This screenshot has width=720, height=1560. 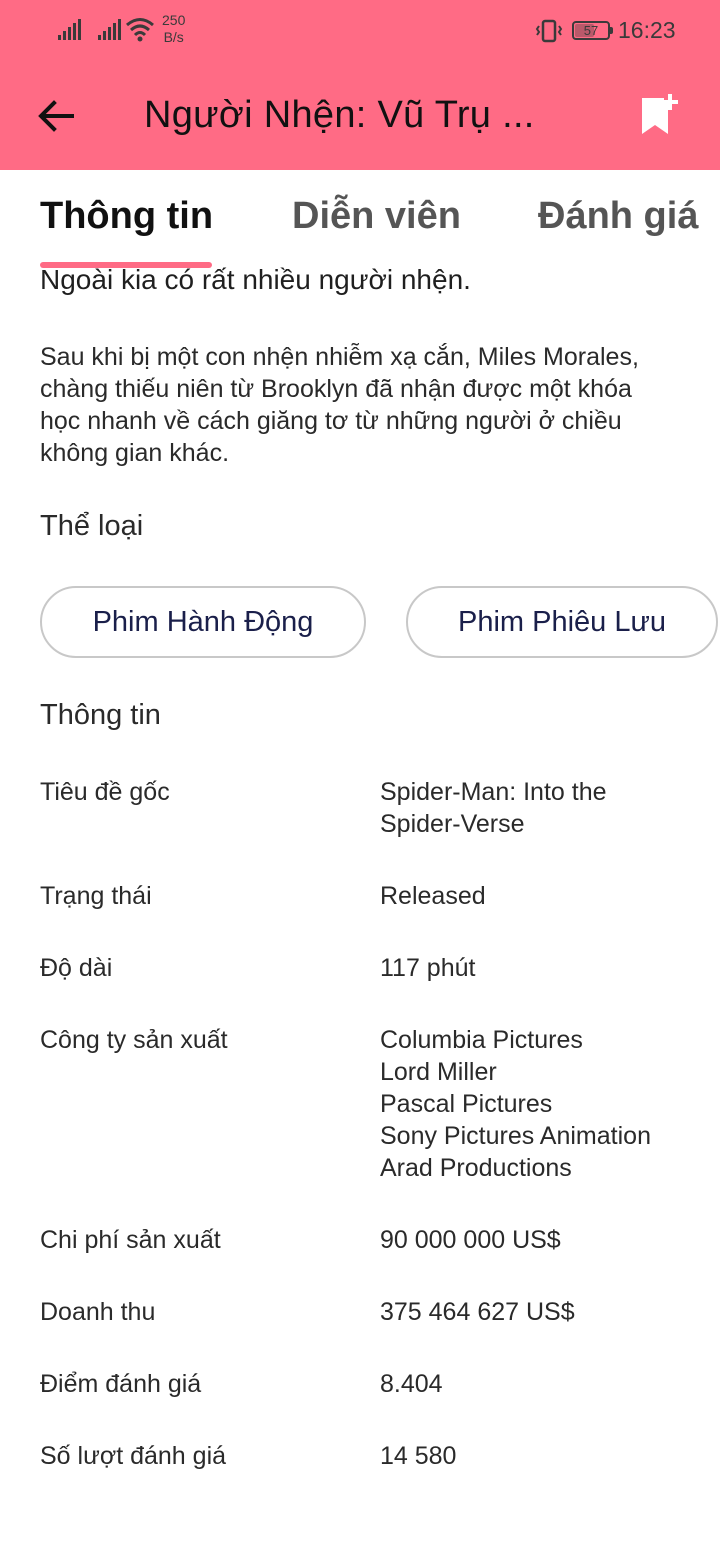 What do you see at coordinates (438, 1072) in the screenshot?
I see `info-value-line: Lord Miller` at bounding box center [438, 1072].